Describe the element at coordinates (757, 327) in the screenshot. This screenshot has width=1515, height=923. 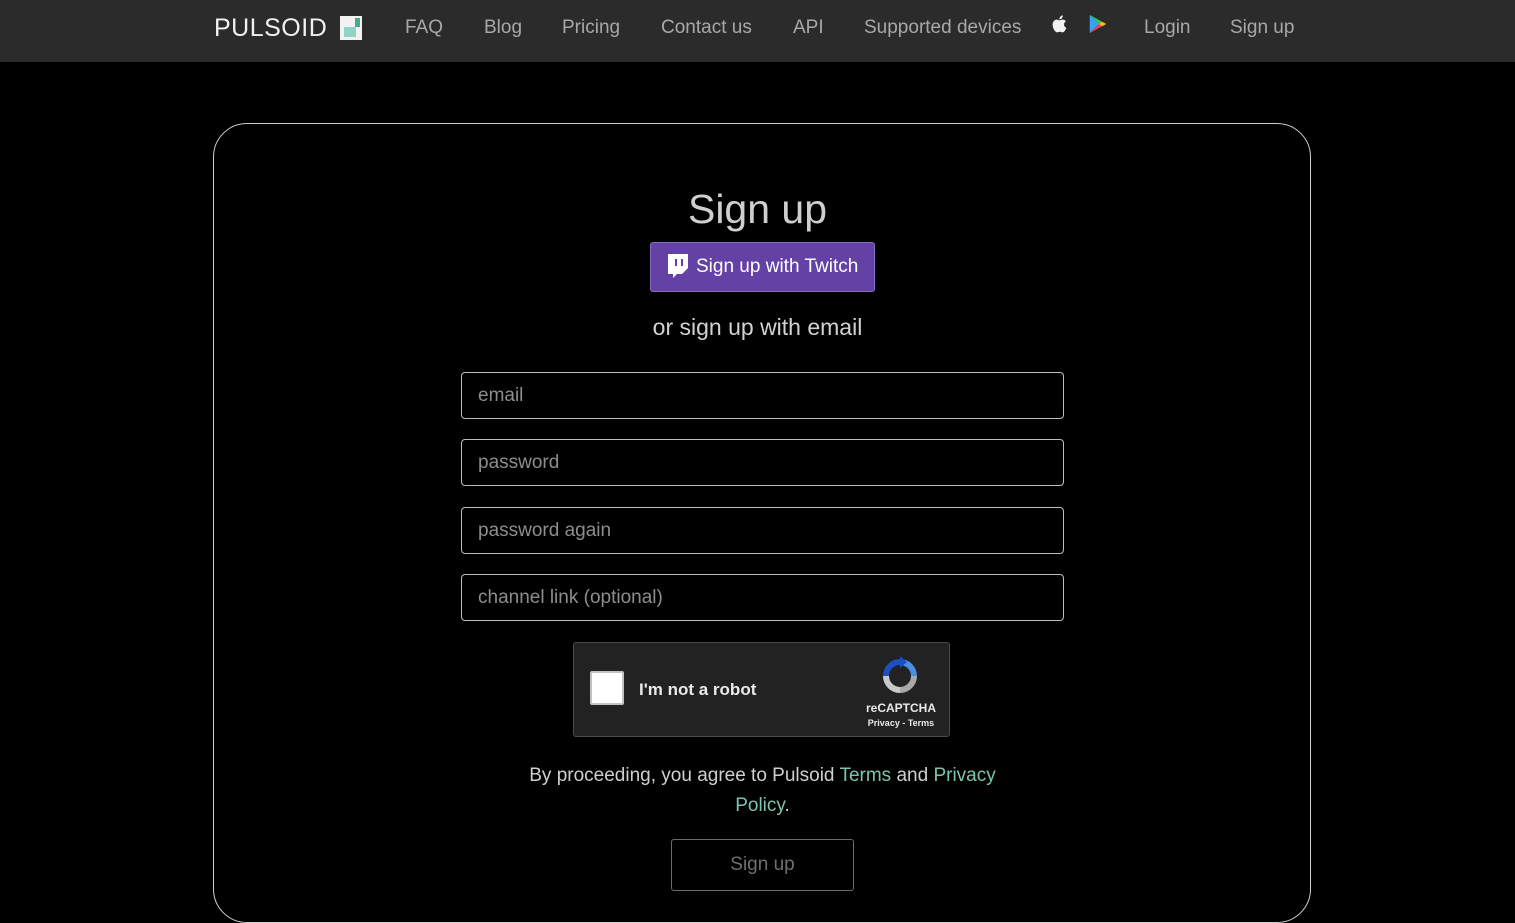
I see `or-email-text: or sign up with email` at that location.